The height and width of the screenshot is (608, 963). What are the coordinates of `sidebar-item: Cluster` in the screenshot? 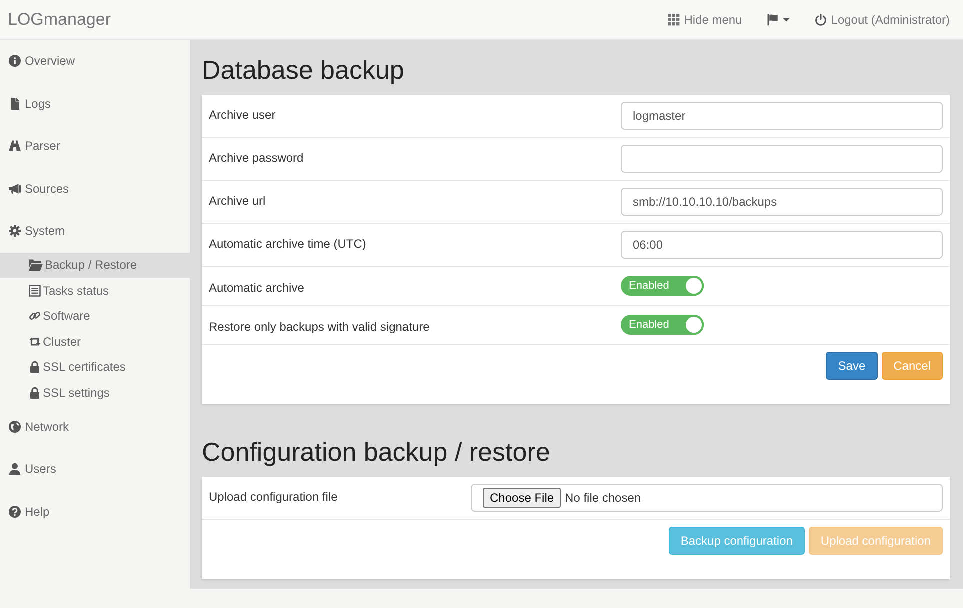 It's located at (95, 341).